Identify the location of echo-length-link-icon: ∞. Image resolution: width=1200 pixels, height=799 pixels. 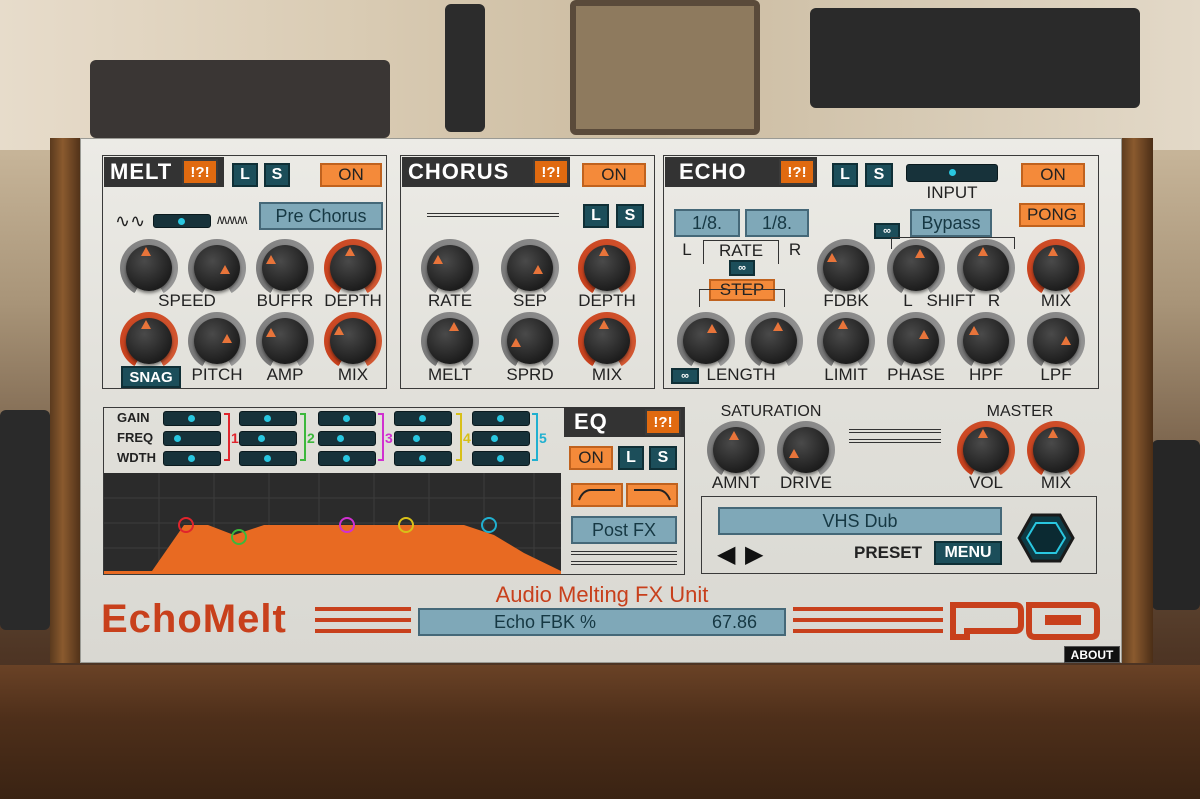
(685, 376).